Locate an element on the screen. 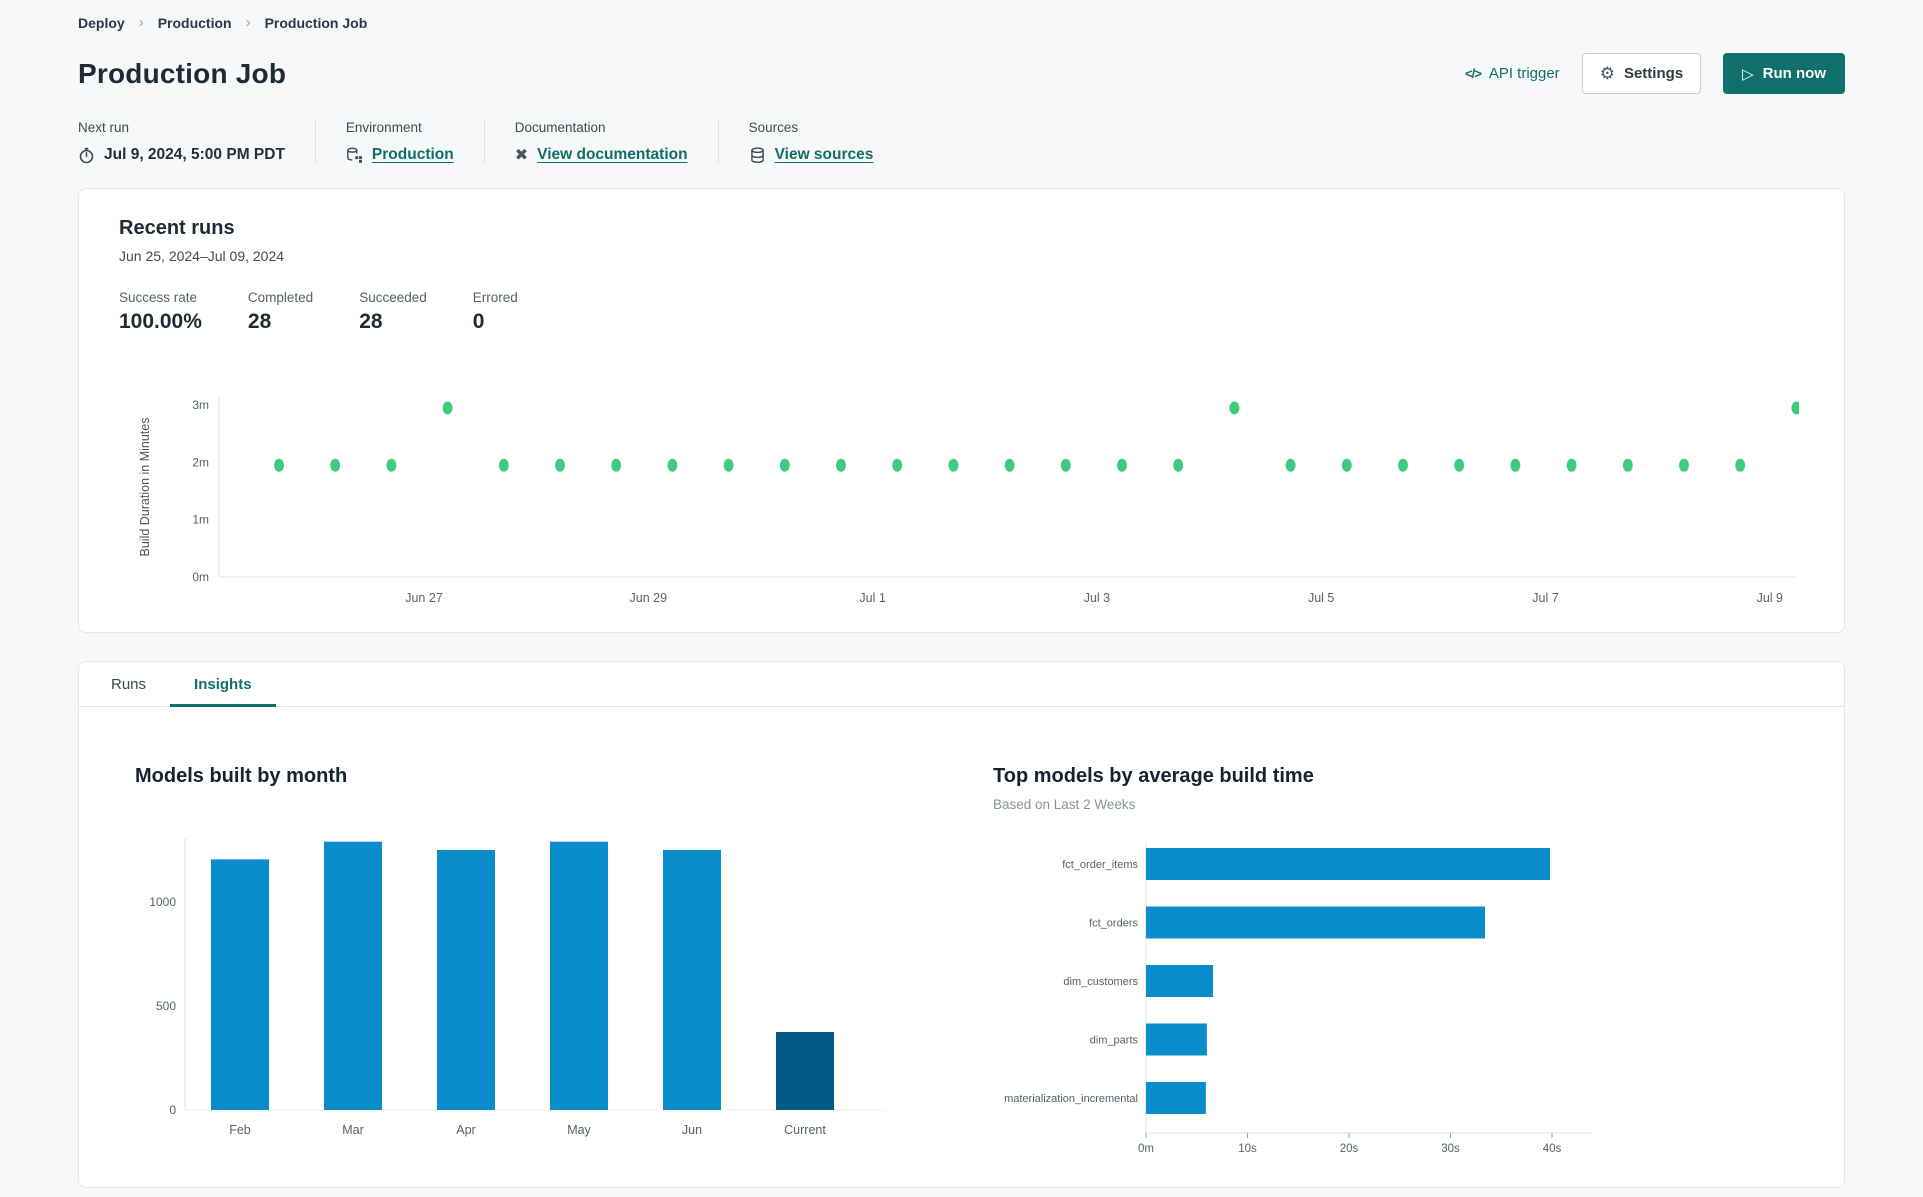 Image resolution: width=1923 pixels, height=1197 pixels. breadcrumb-deploy: Deploy is located at coordinates (101, 23).